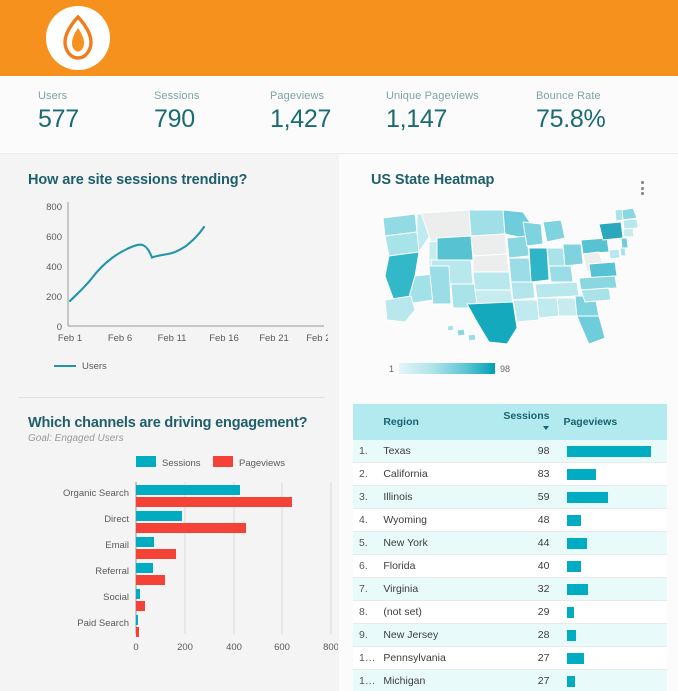 The width and height of the screenshot is (678, 691). I want to click on state-north-carolina, so click(598, 283).